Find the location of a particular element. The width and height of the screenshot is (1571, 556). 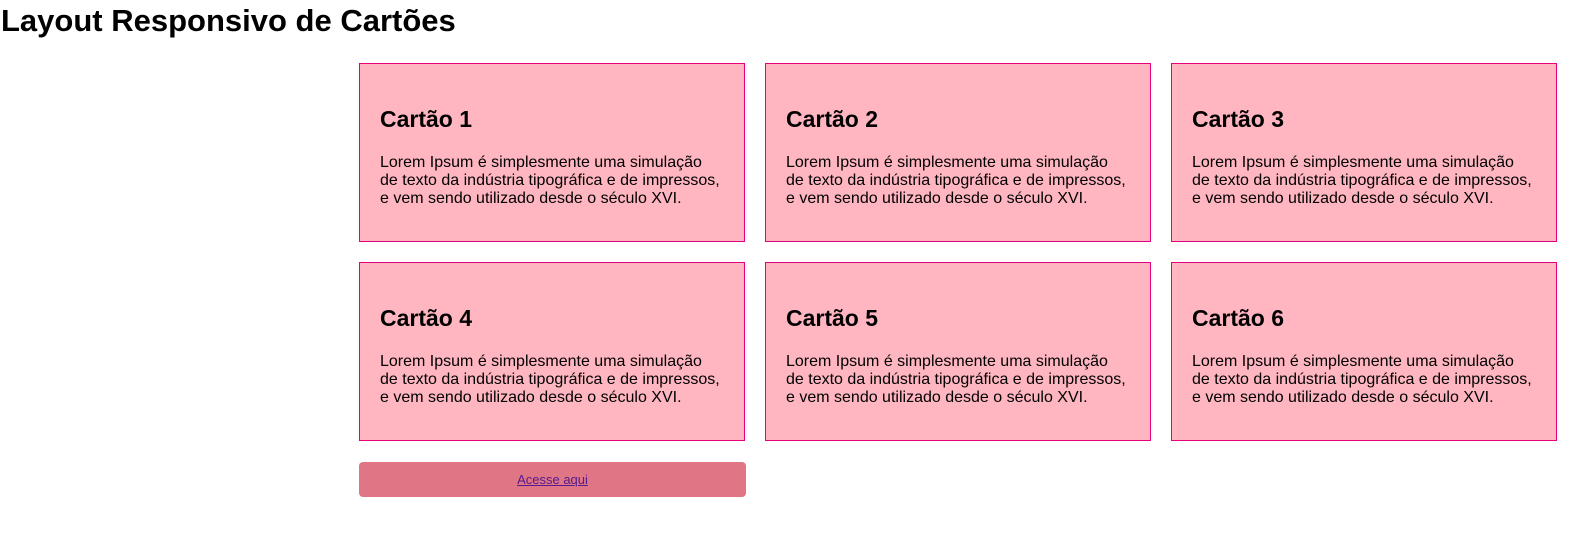

card-title: Cartão 3 is located at coordinates (1238, 119).